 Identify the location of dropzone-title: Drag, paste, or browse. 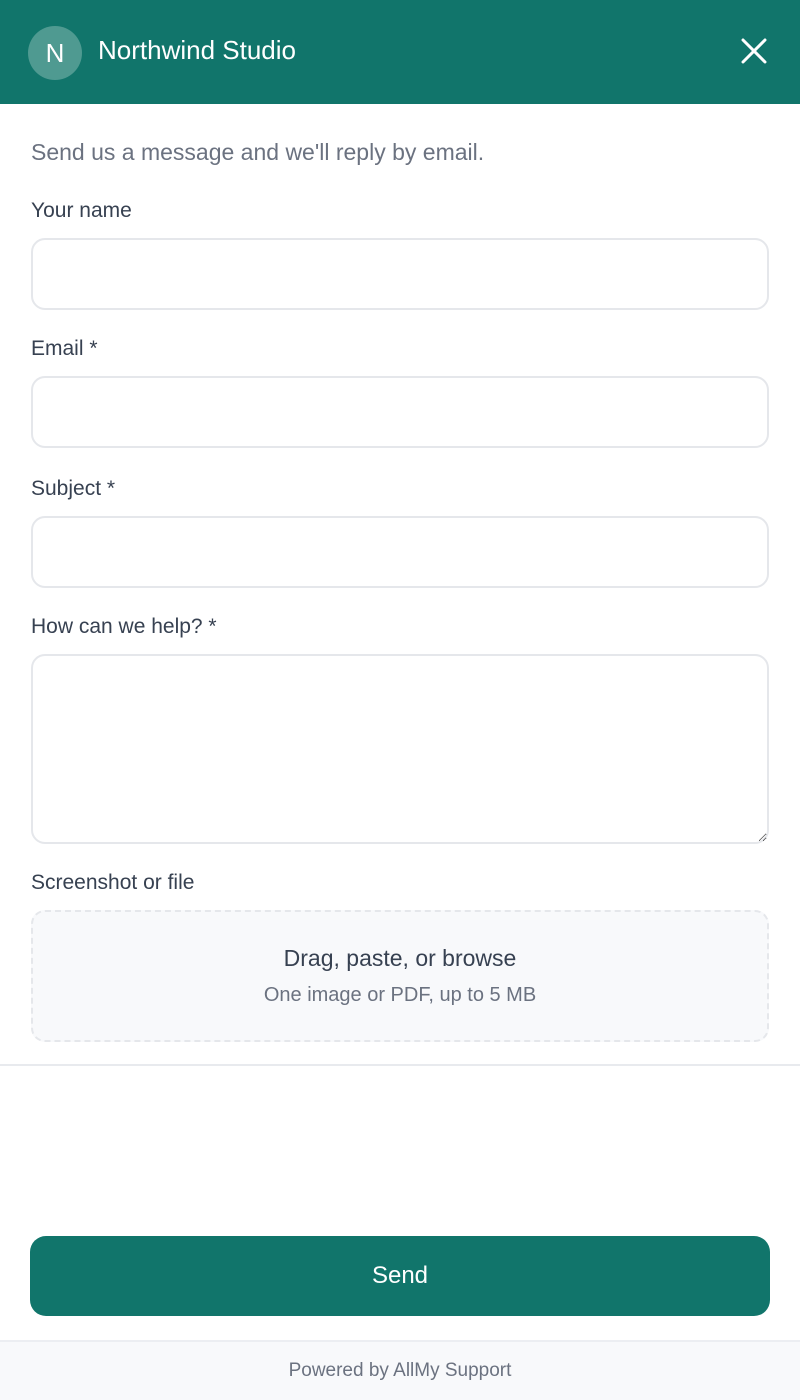
(400, 958).